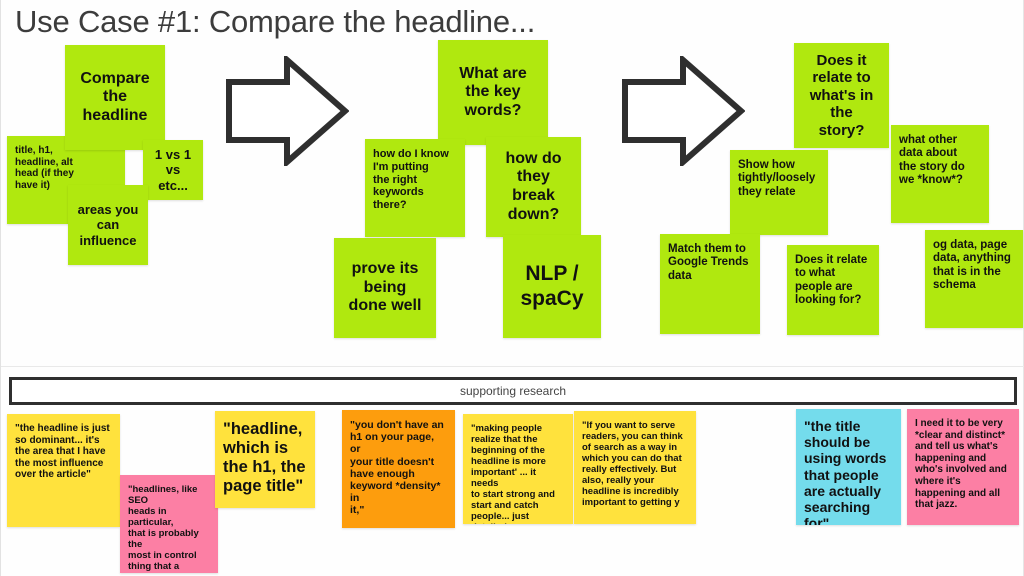  I want to click on note-prove-its-being-done-well: prove its being done well, so click(385, 288).